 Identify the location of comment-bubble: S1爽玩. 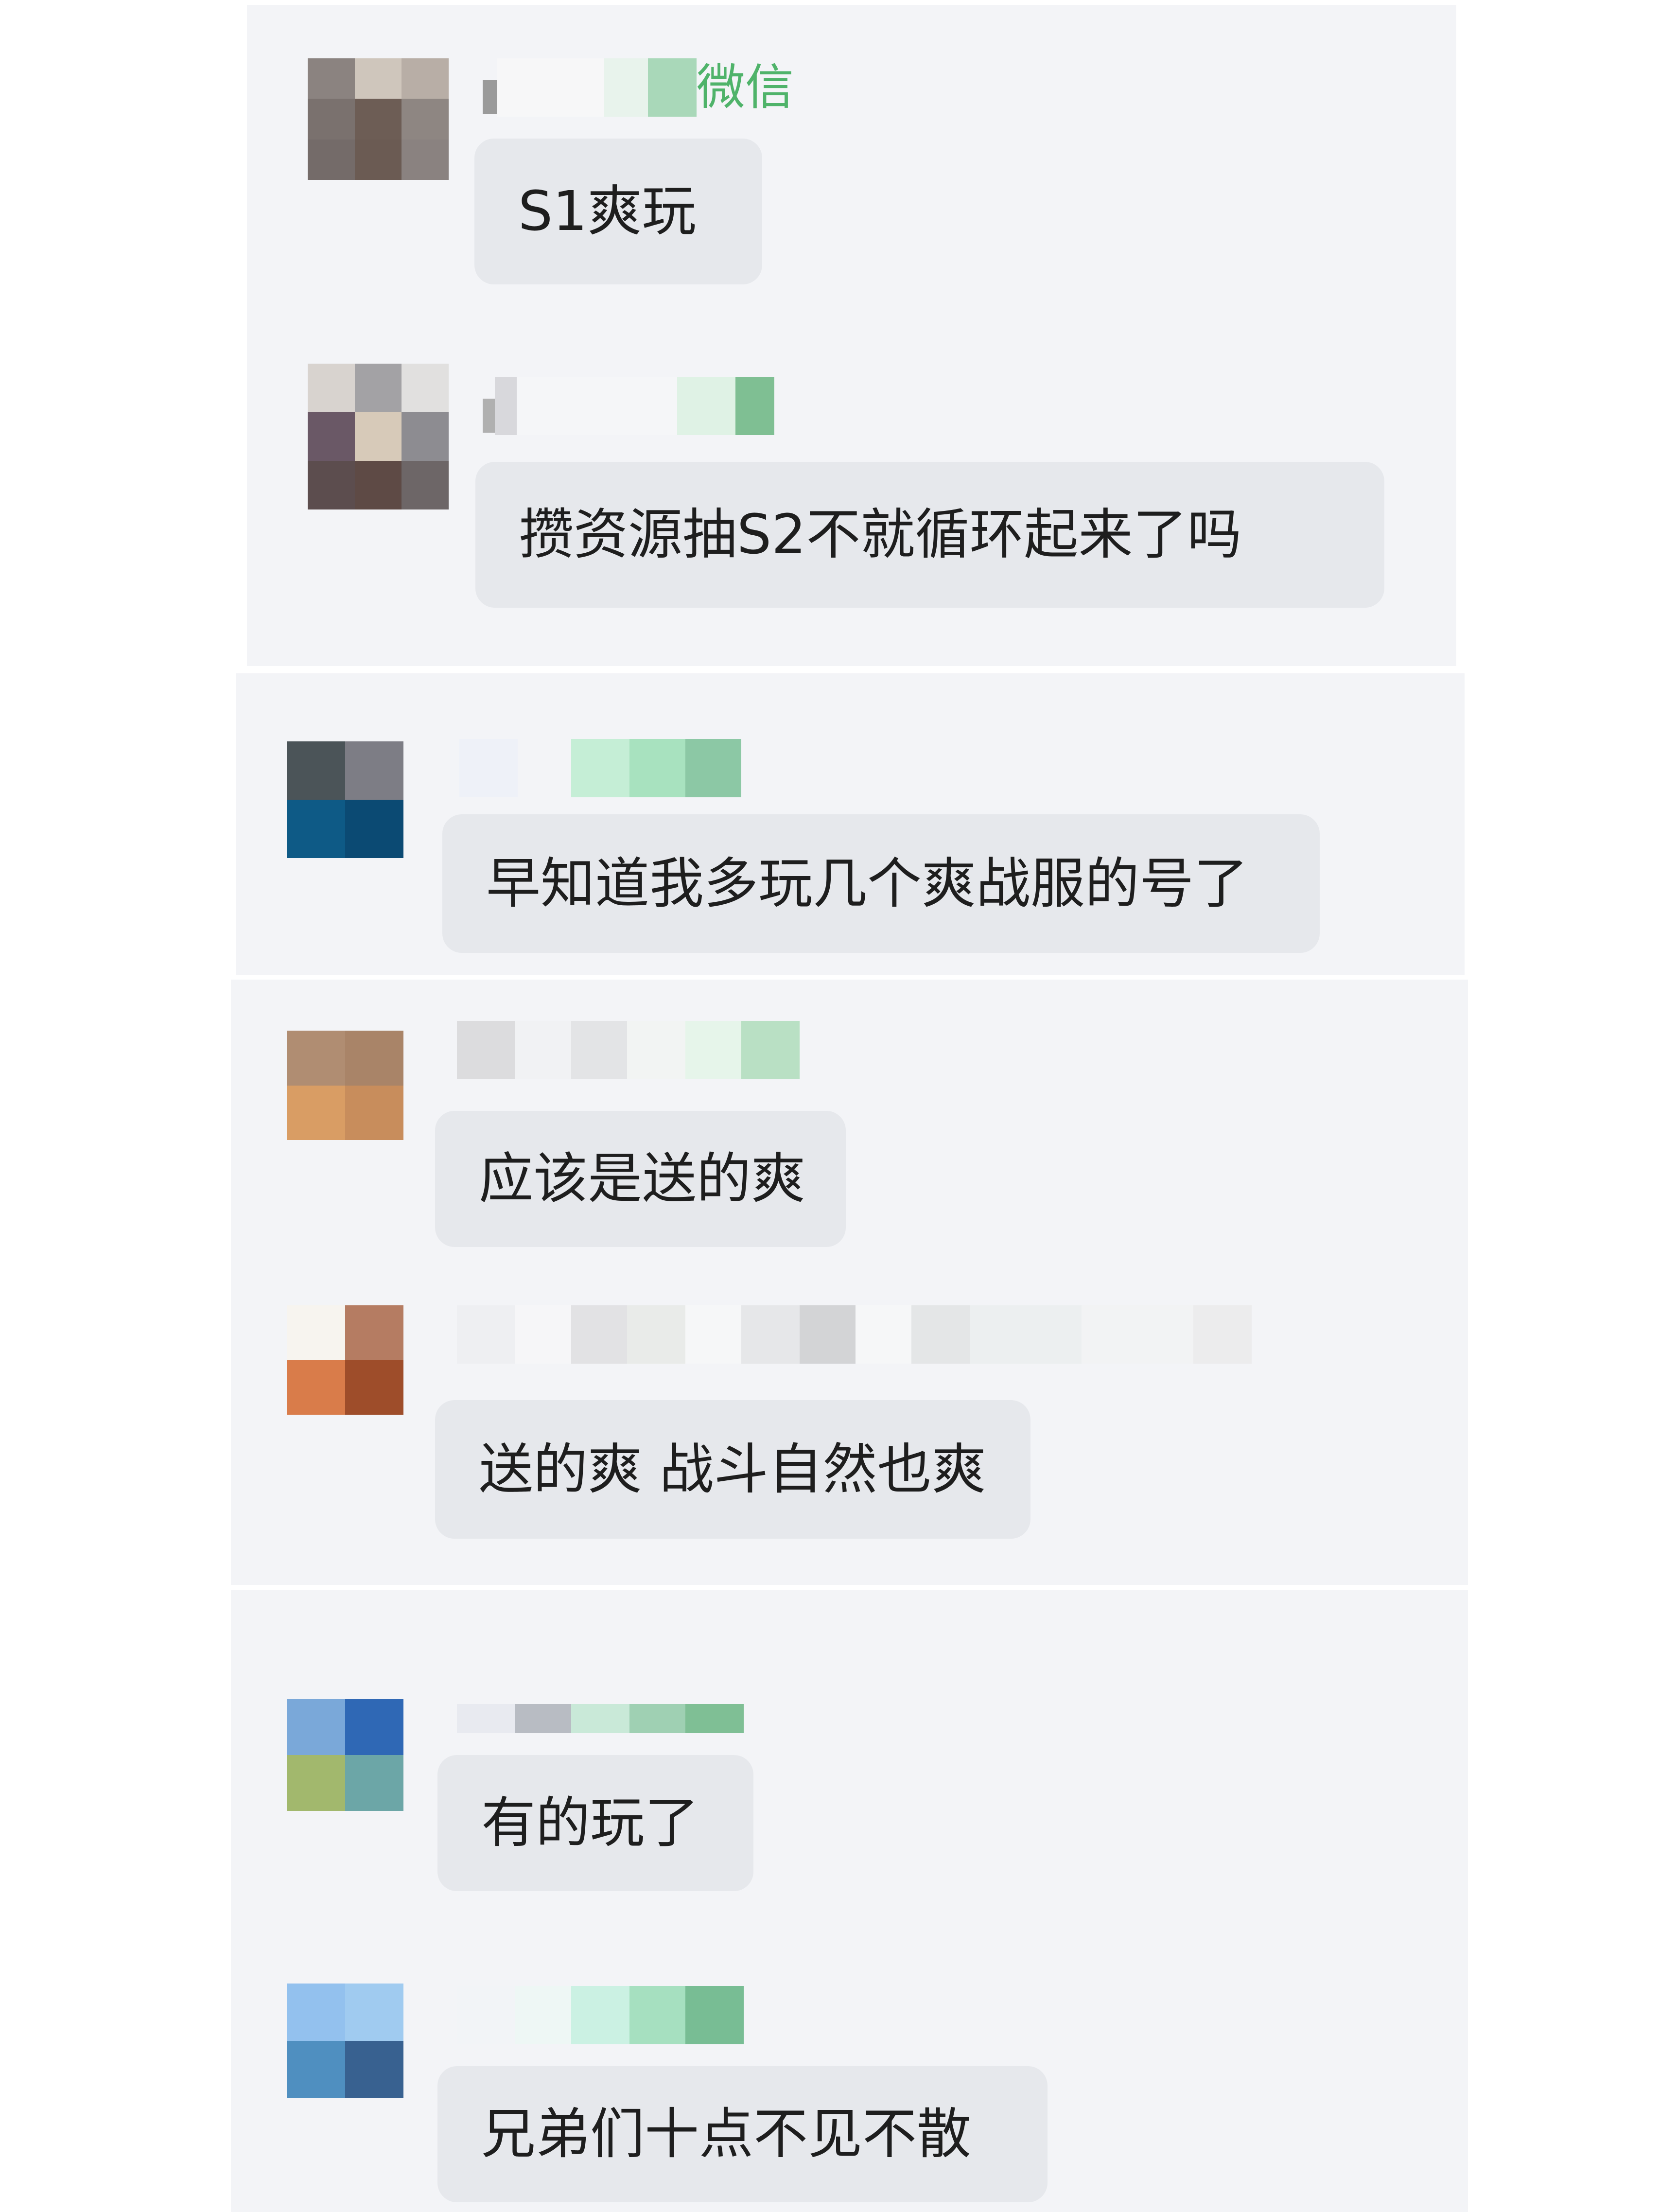
(618, 211).